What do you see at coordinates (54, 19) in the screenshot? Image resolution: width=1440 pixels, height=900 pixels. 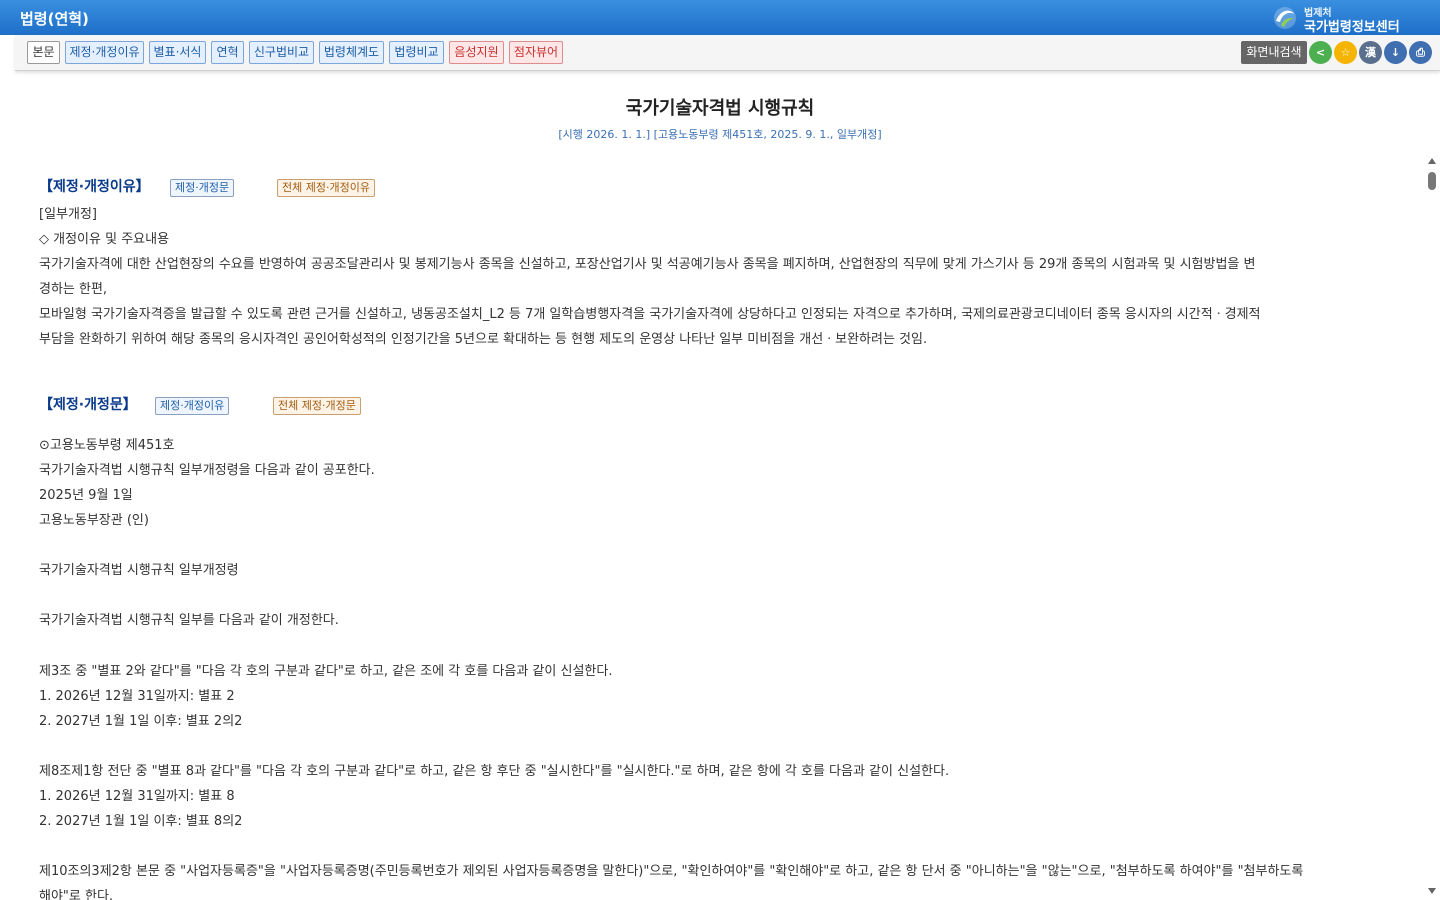 I see `page-title: 법령(연혁)` at bounding box center [54, 19].